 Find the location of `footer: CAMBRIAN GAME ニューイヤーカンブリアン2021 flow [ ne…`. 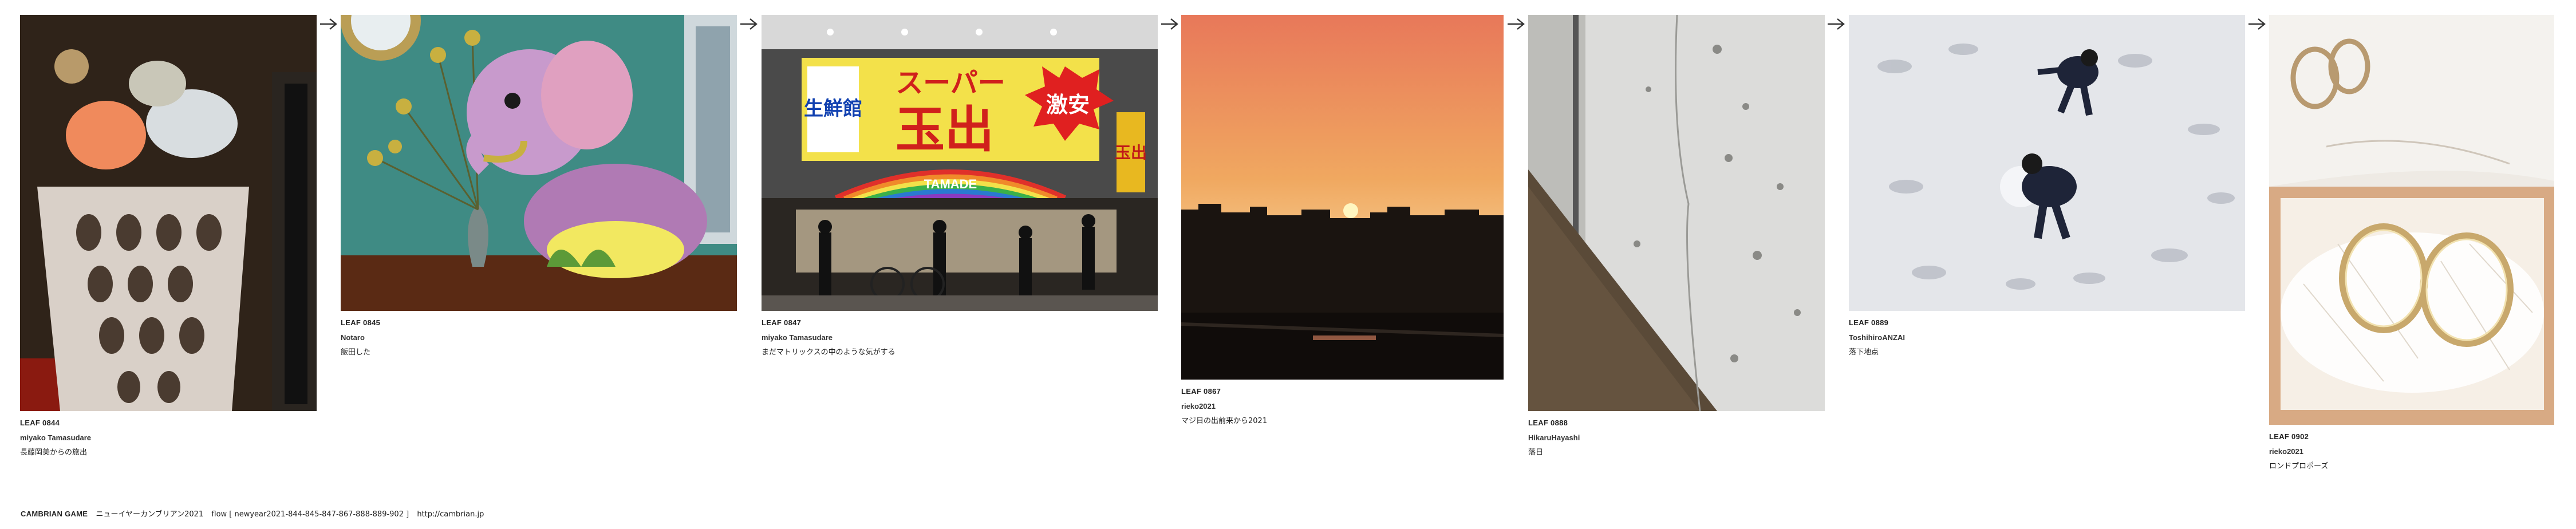

footer: CAMBRIAN GAME ニューイヤーカンブリアン2021 flow [ ne… is located at coordinates (255, 514).